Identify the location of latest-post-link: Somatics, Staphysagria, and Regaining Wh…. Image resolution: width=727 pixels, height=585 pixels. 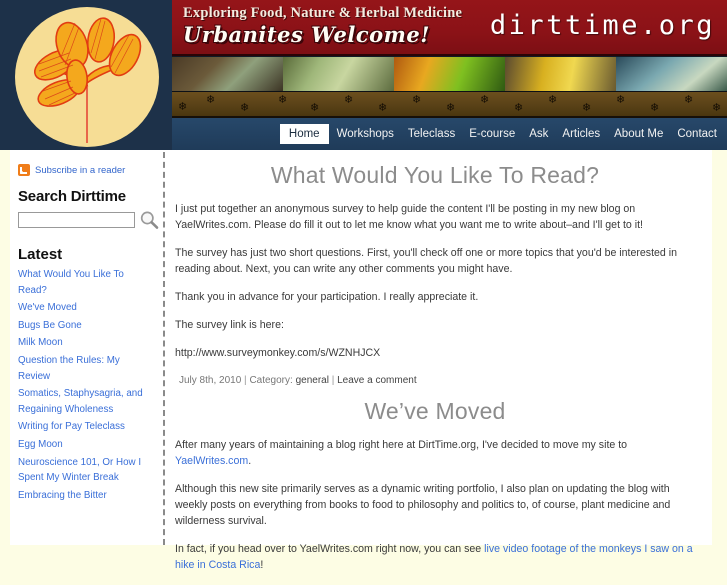
(86, 401).